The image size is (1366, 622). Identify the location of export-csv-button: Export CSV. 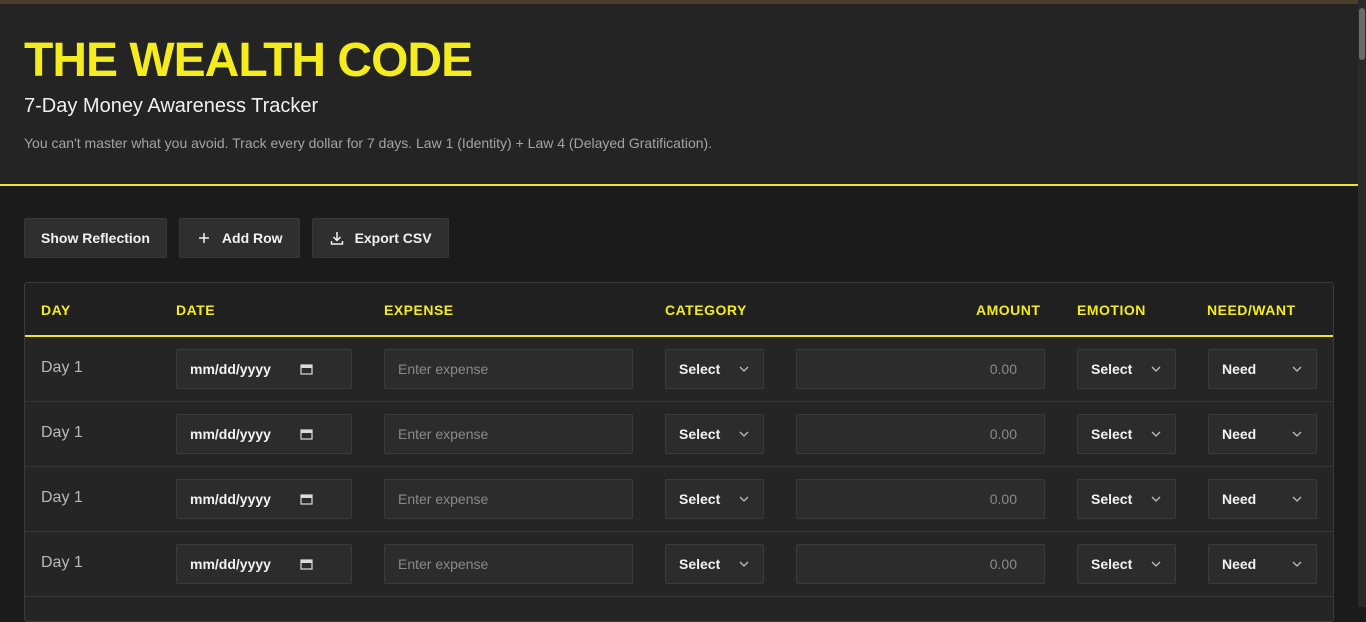
(380, 238).